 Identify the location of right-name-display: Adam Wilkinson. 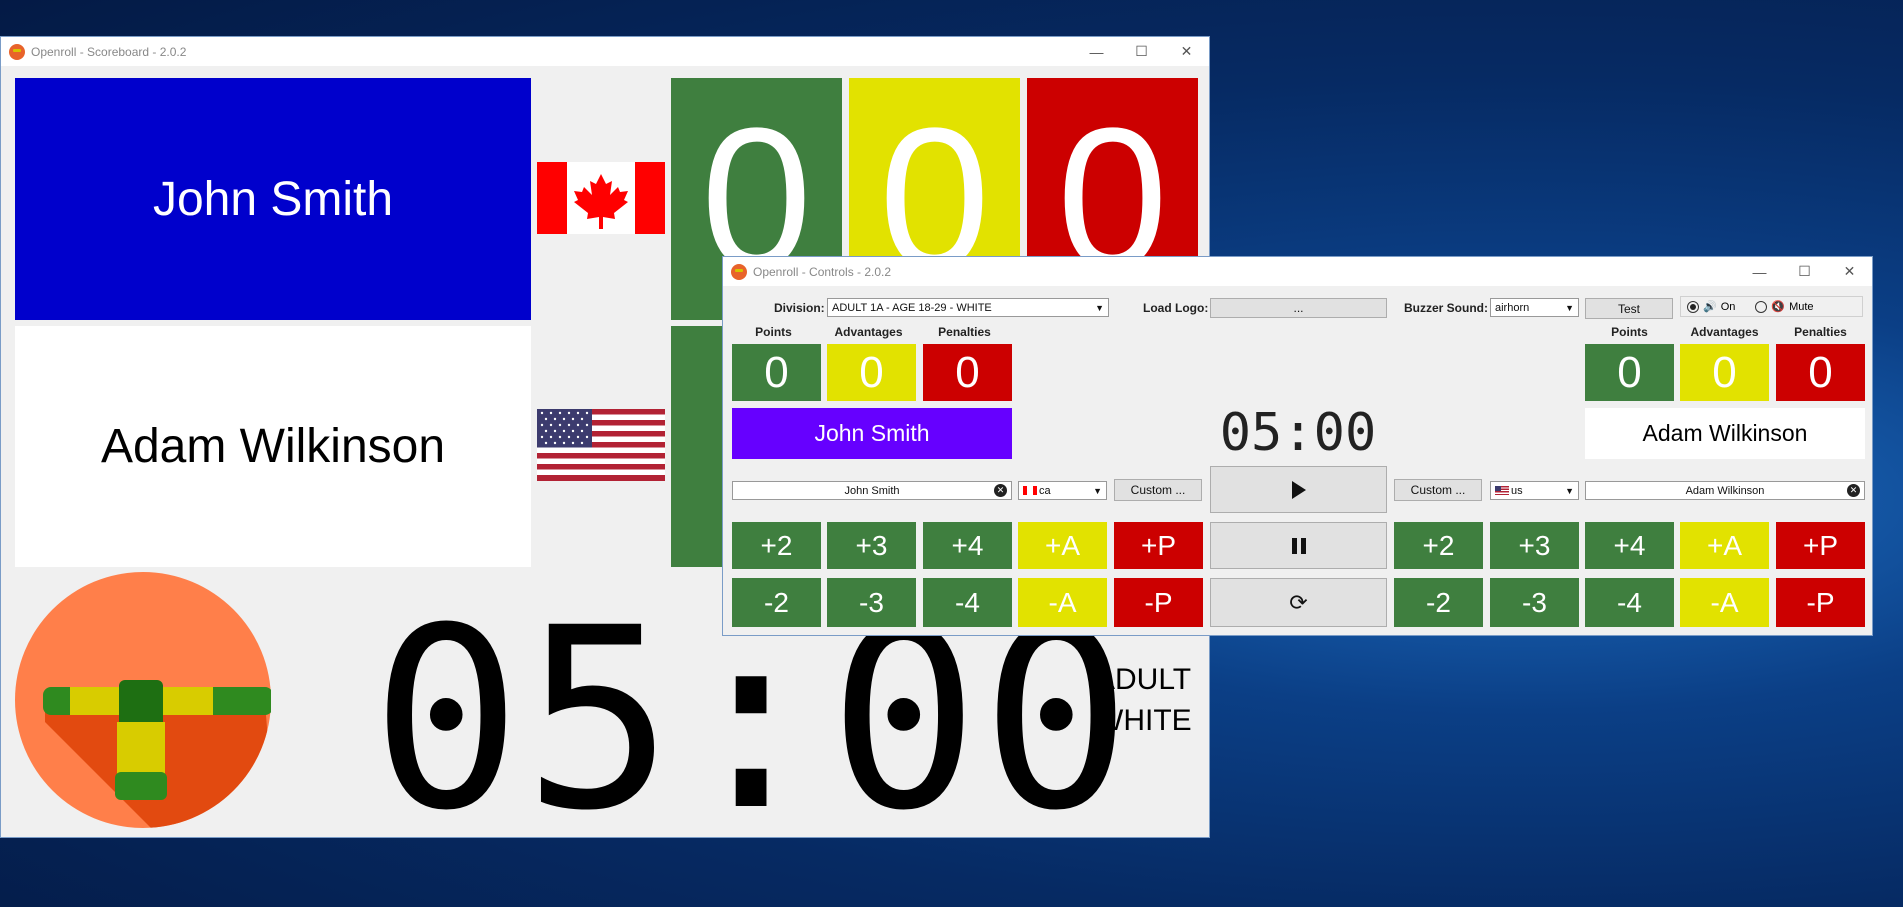
(1725, 433).